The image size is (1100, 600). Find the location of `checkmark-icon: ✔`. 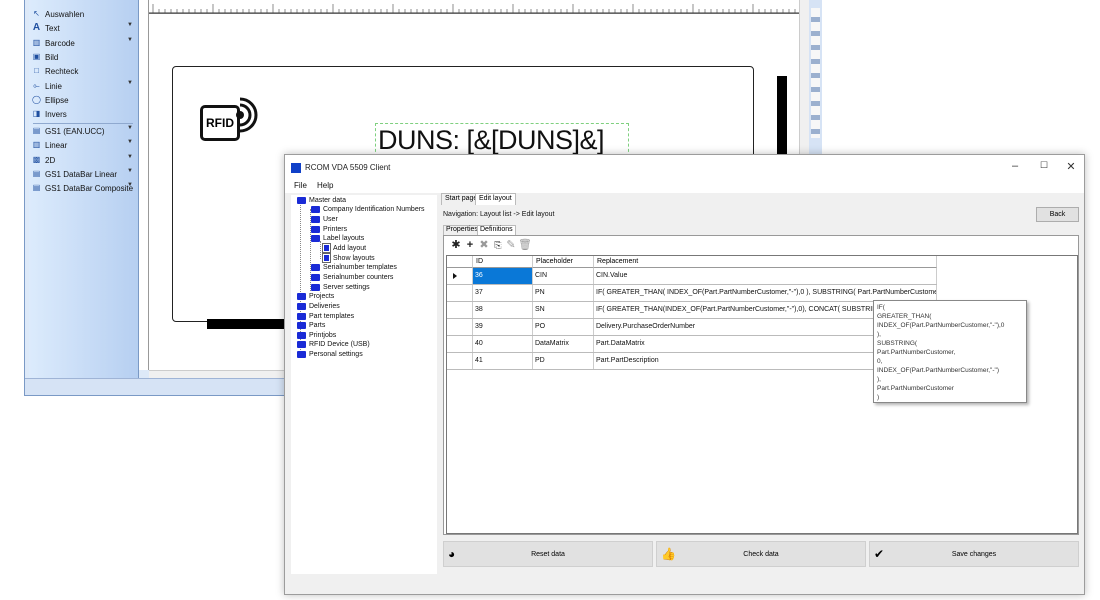

checkmark-icon: ✔ is located at coordinates (879, 554).